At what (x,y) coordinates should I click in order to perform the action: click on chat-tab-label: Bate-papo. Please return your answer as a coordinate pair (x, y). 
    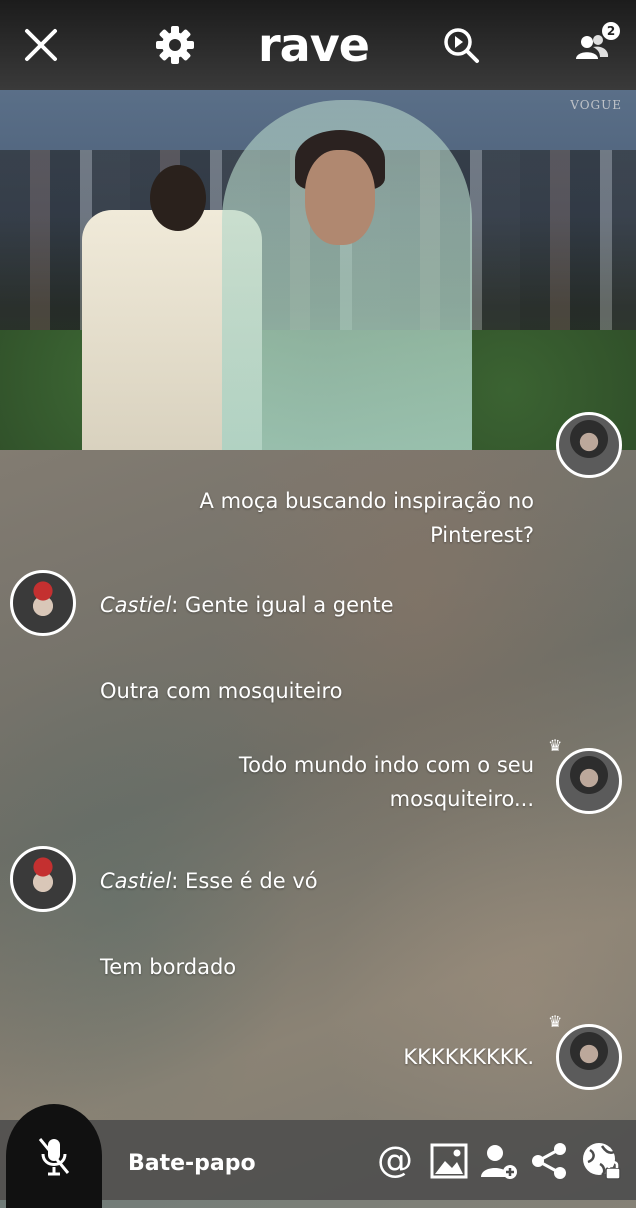
    Looking at the image, I should click on (192, 1163).